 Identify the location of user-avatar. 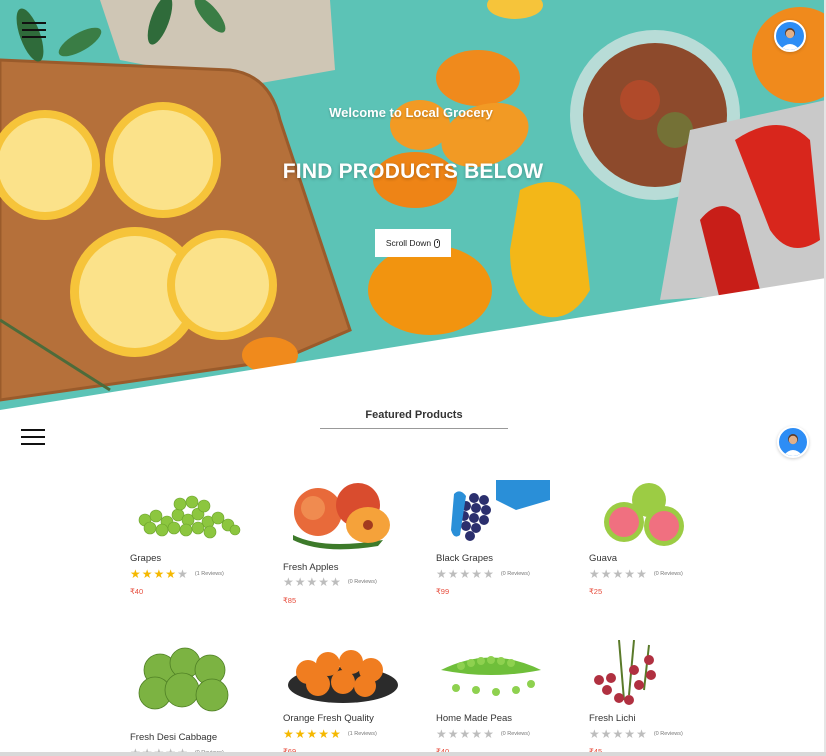
(790, 36).